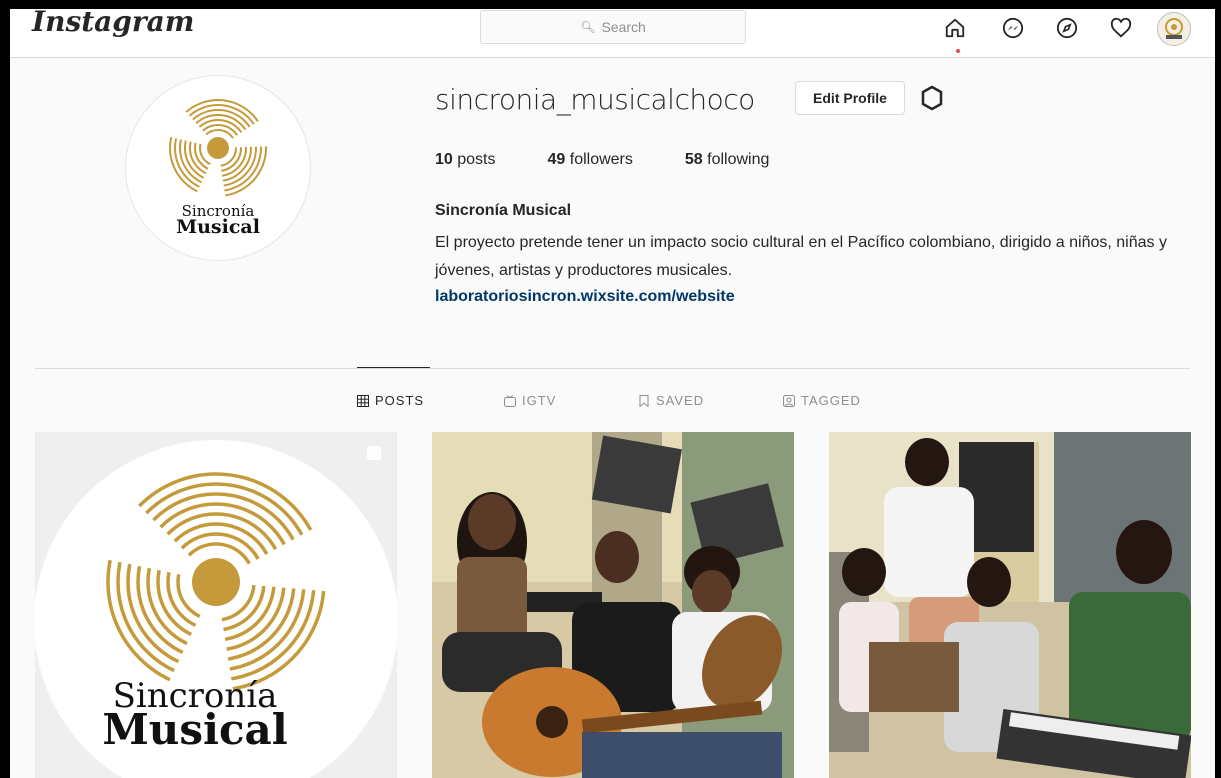 This screenshot has width=1221, height=778. What do you see at coordinates (374, 453) in the screenshot?
I see `multi-photo-icon` at bounding box center [374, 453].